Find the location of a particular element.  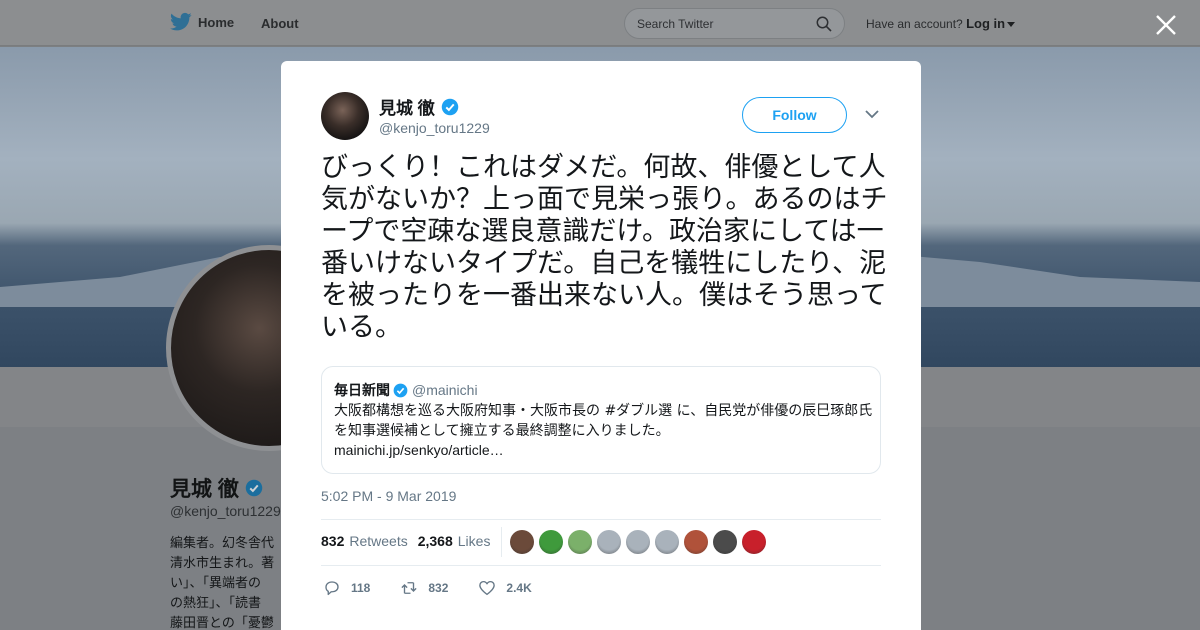

follow-button: Follow is located at coordinates (794, 115).